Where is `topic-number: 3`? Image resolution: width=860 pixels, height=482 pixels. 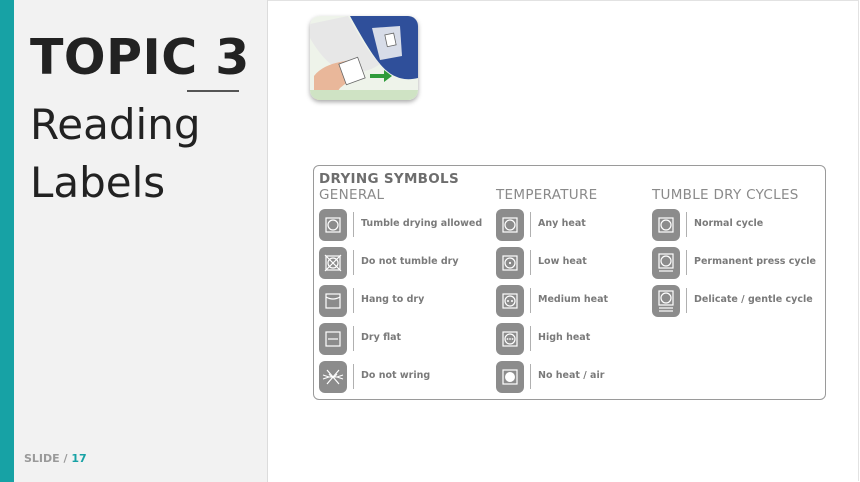
topic-number: 3 is located at coordinates (232, 57).